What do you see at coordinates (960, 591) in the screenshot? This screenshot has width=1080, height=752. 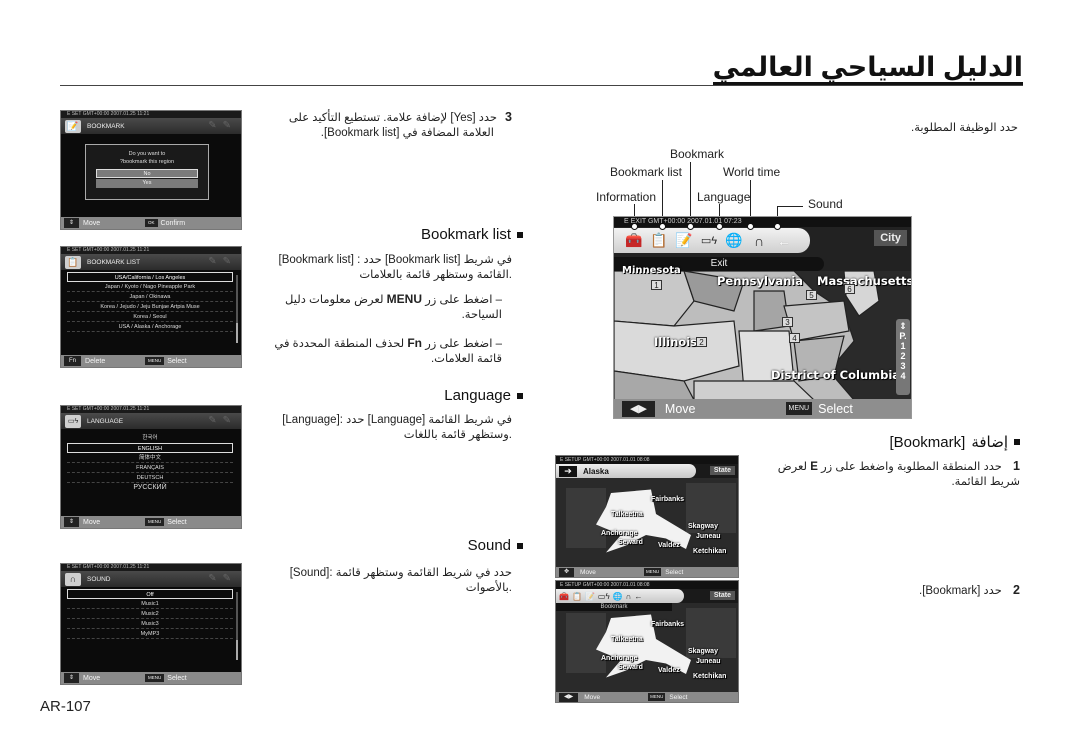 I see `step-text: حدد [Bookmark].` at bounding box center [960, 591].